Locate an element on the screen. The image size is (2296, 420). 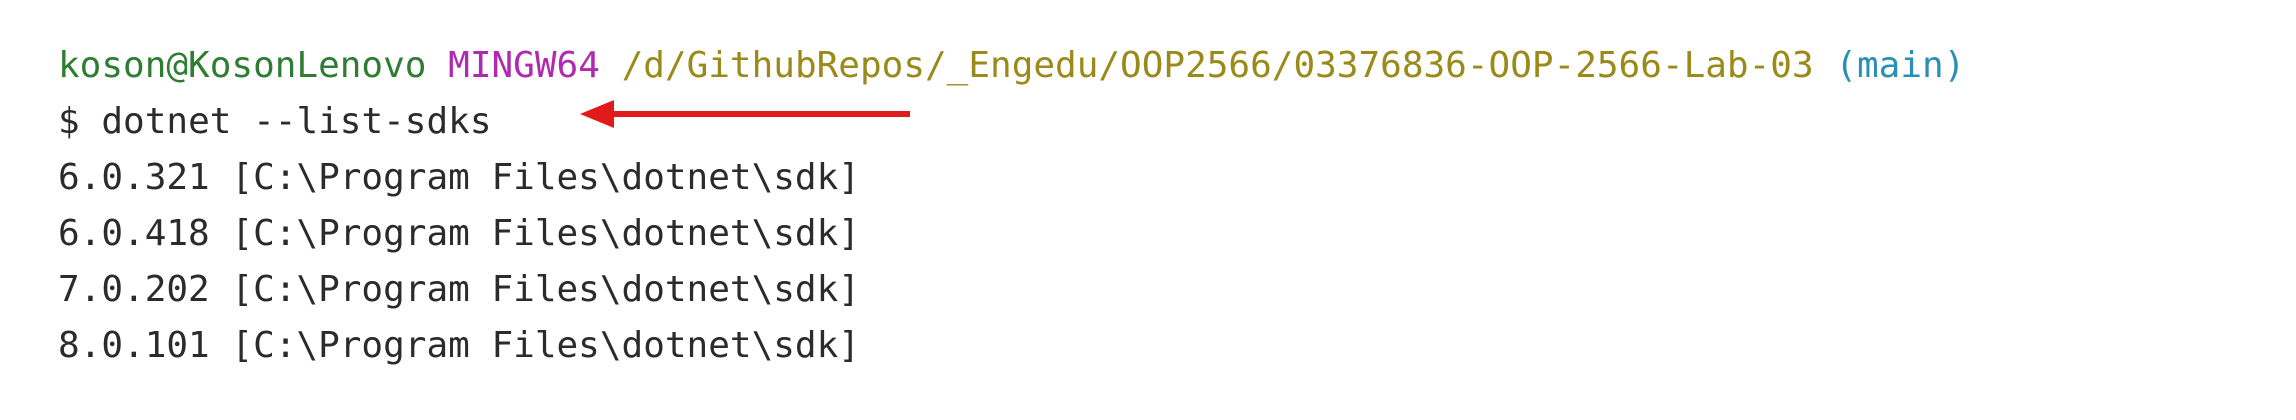
output-line: 6.0.321 [C:\Program Files\dotnet\sdk] is located at coordinates (459, 177).